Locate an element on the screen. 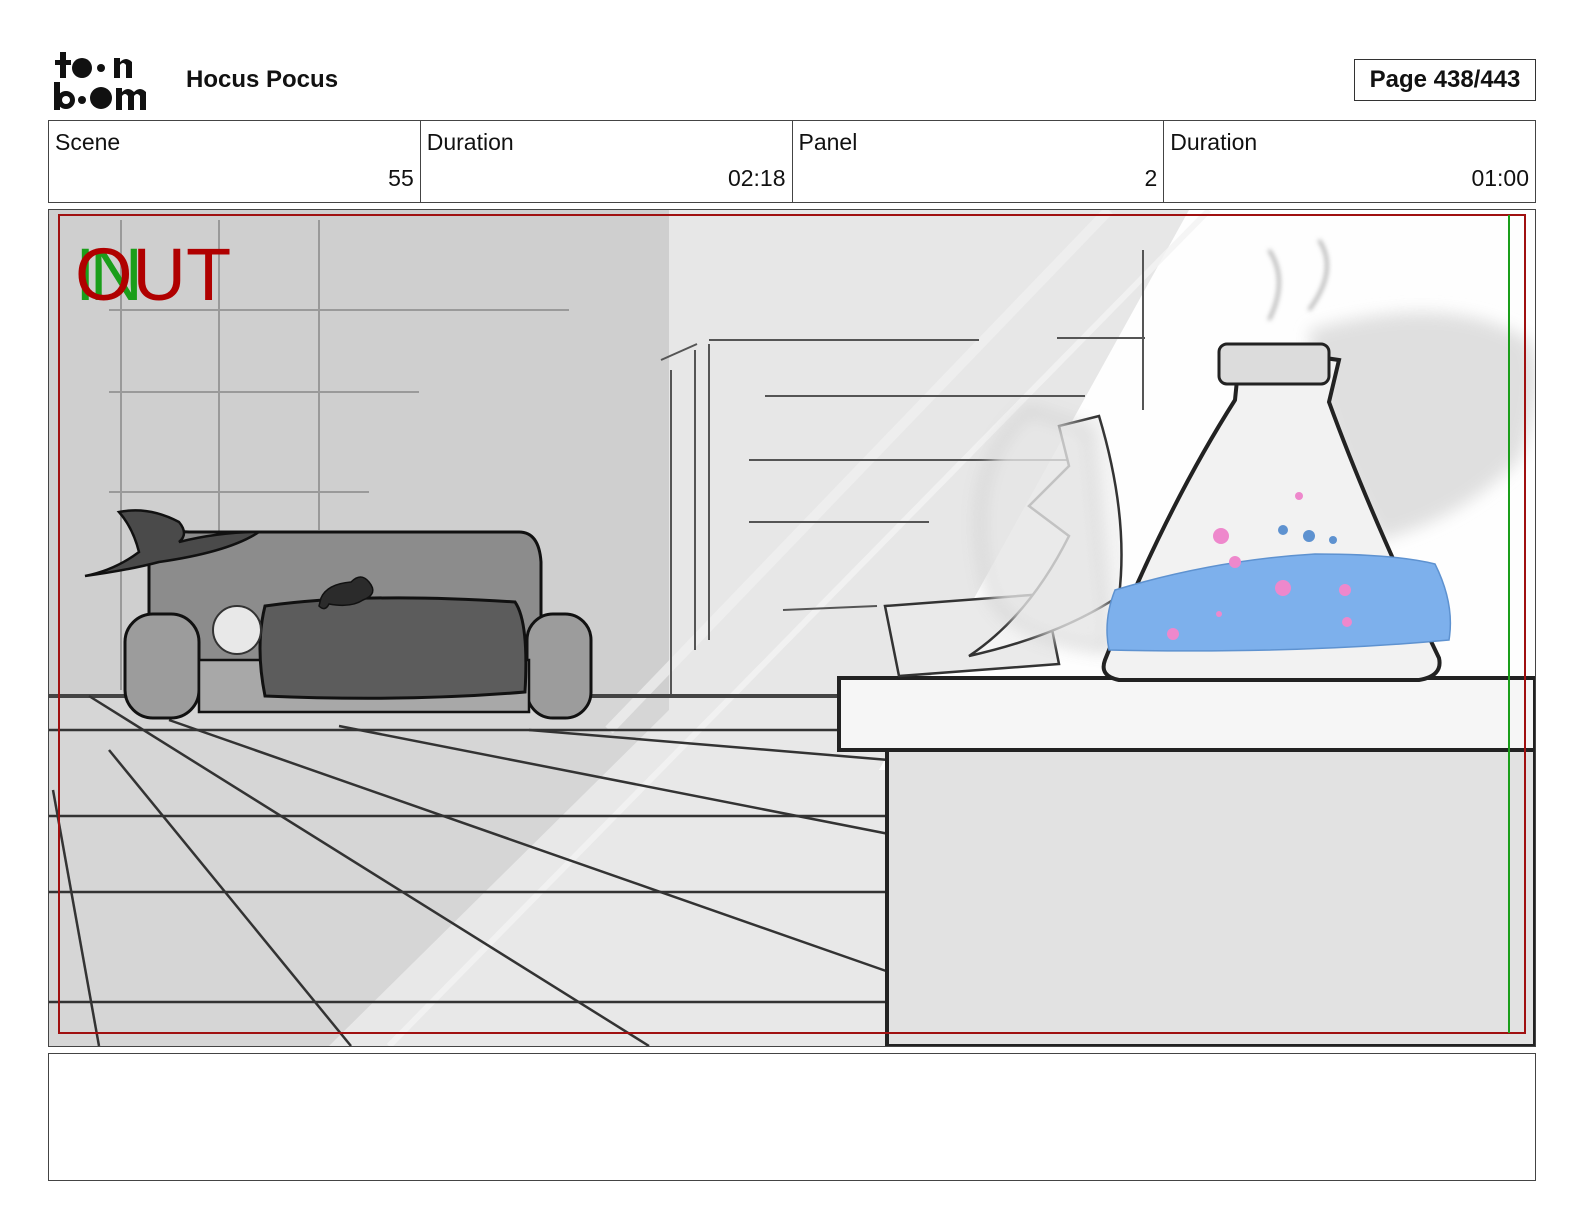  scene-duration-label: Duration is located at coordinates (470, 142).